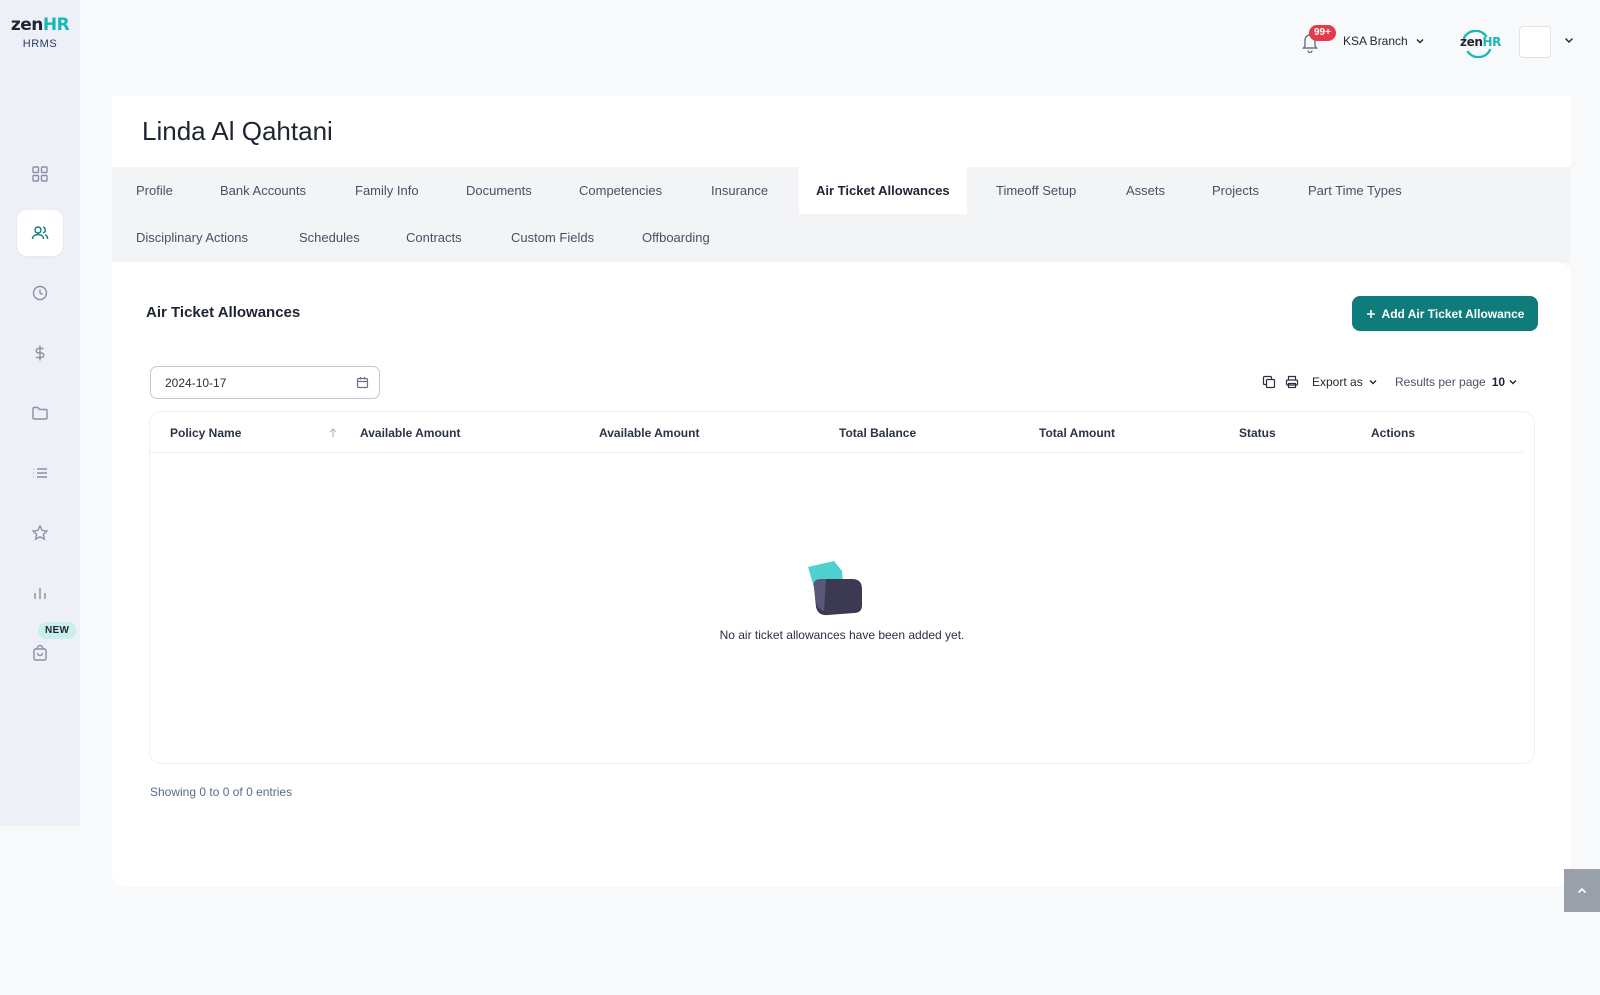 This screenshot has height=995, width=1600. I want to click on tab-contracts: Contracts, so click(434, 237).